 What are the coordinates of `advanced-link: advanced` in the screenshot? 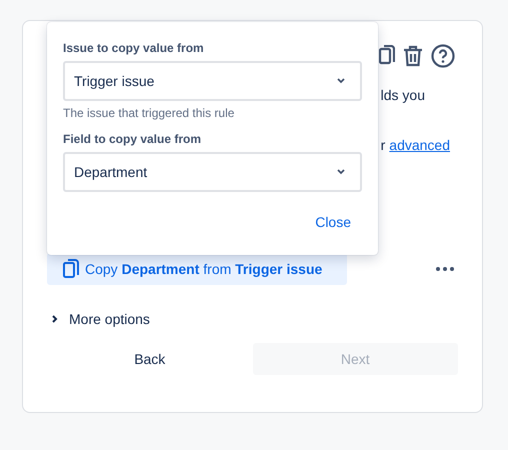 It's located at (419, 146).